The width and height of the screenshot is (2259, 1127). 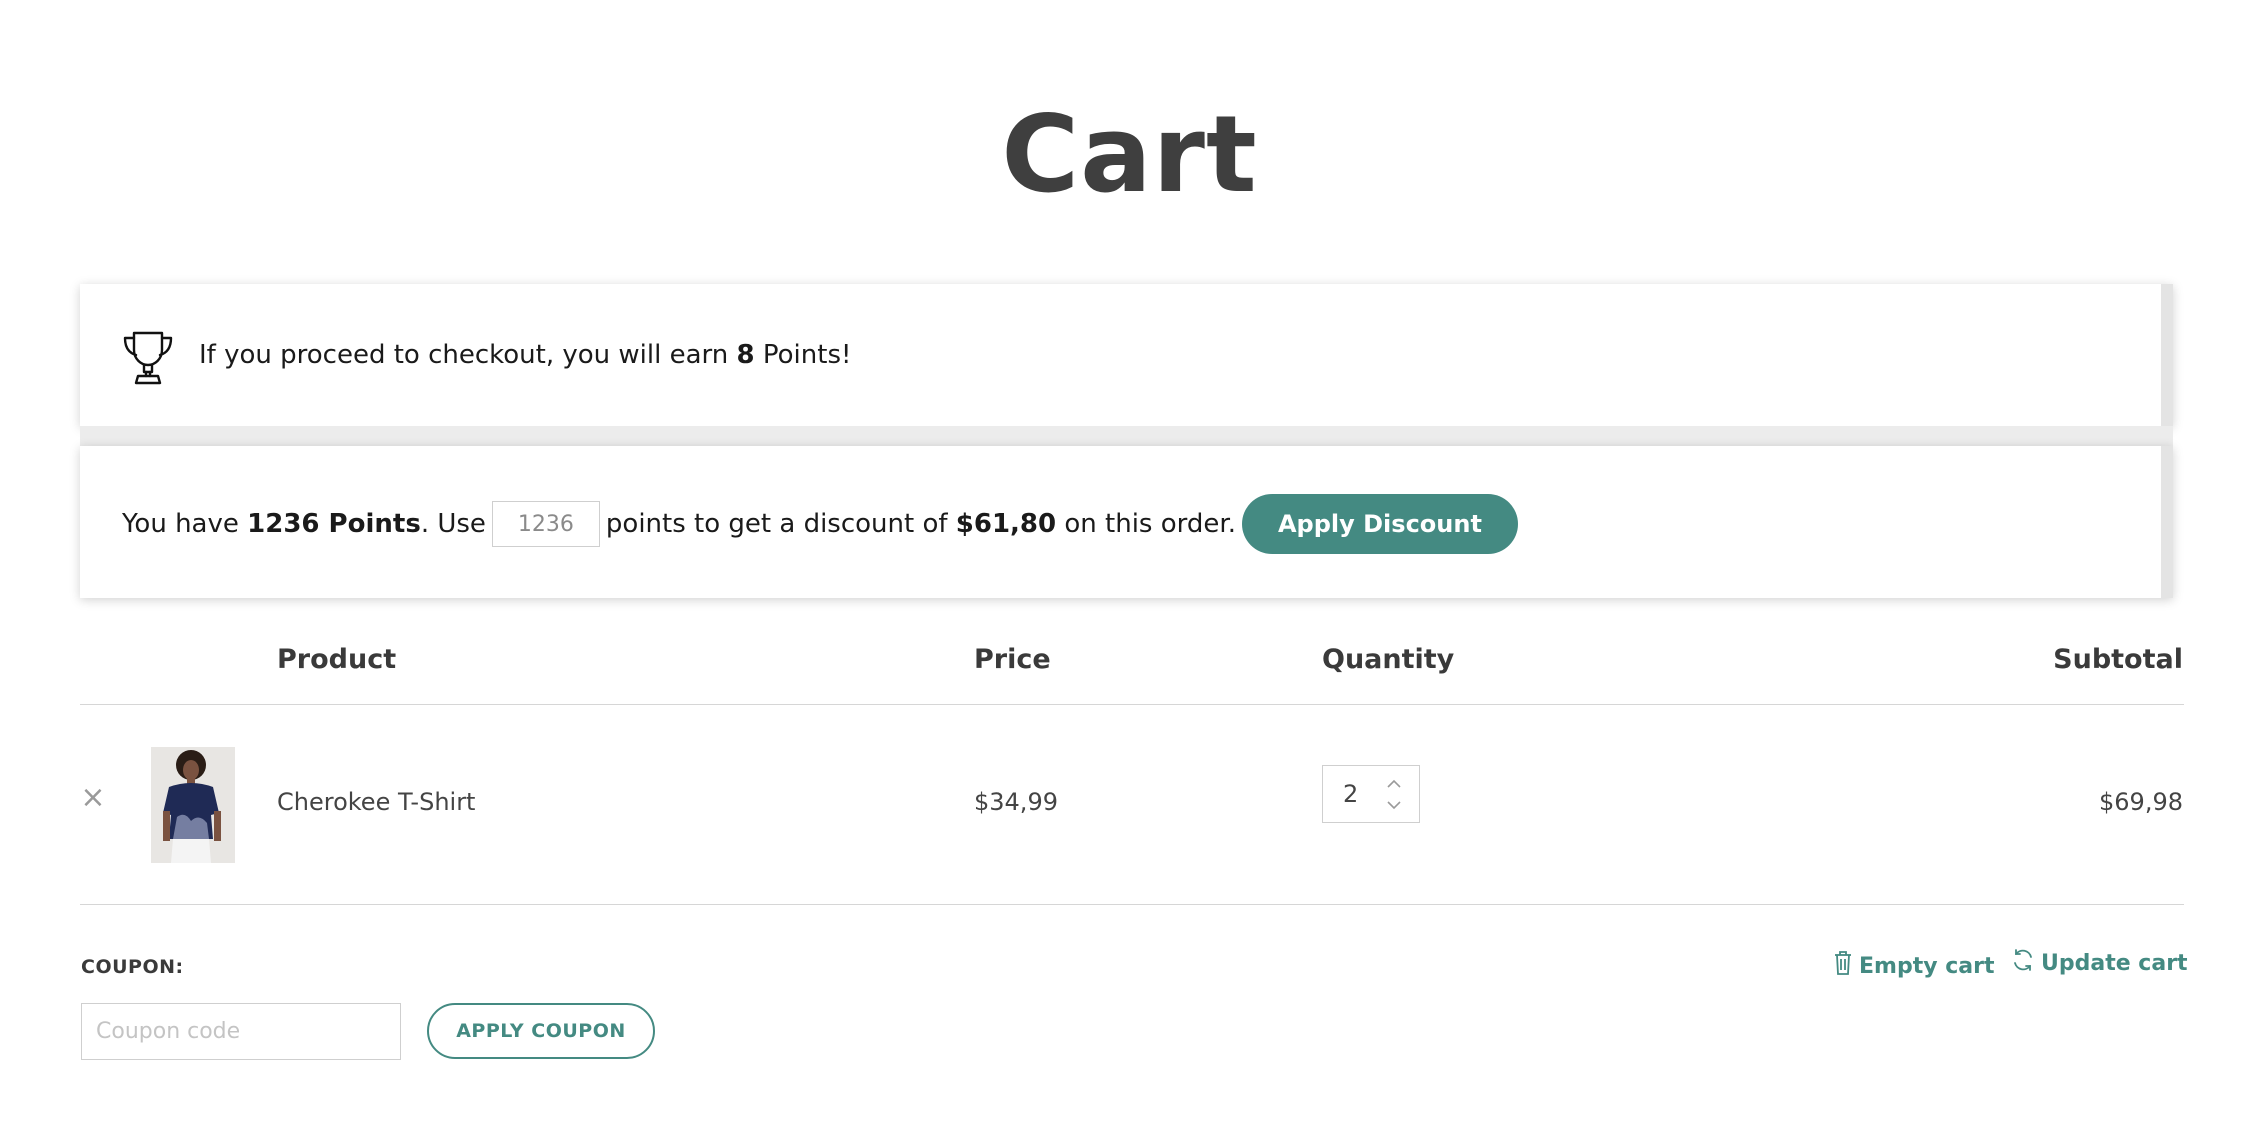 I want to click on column-header-quantity: Quantity, so click(x=1388, y=659).